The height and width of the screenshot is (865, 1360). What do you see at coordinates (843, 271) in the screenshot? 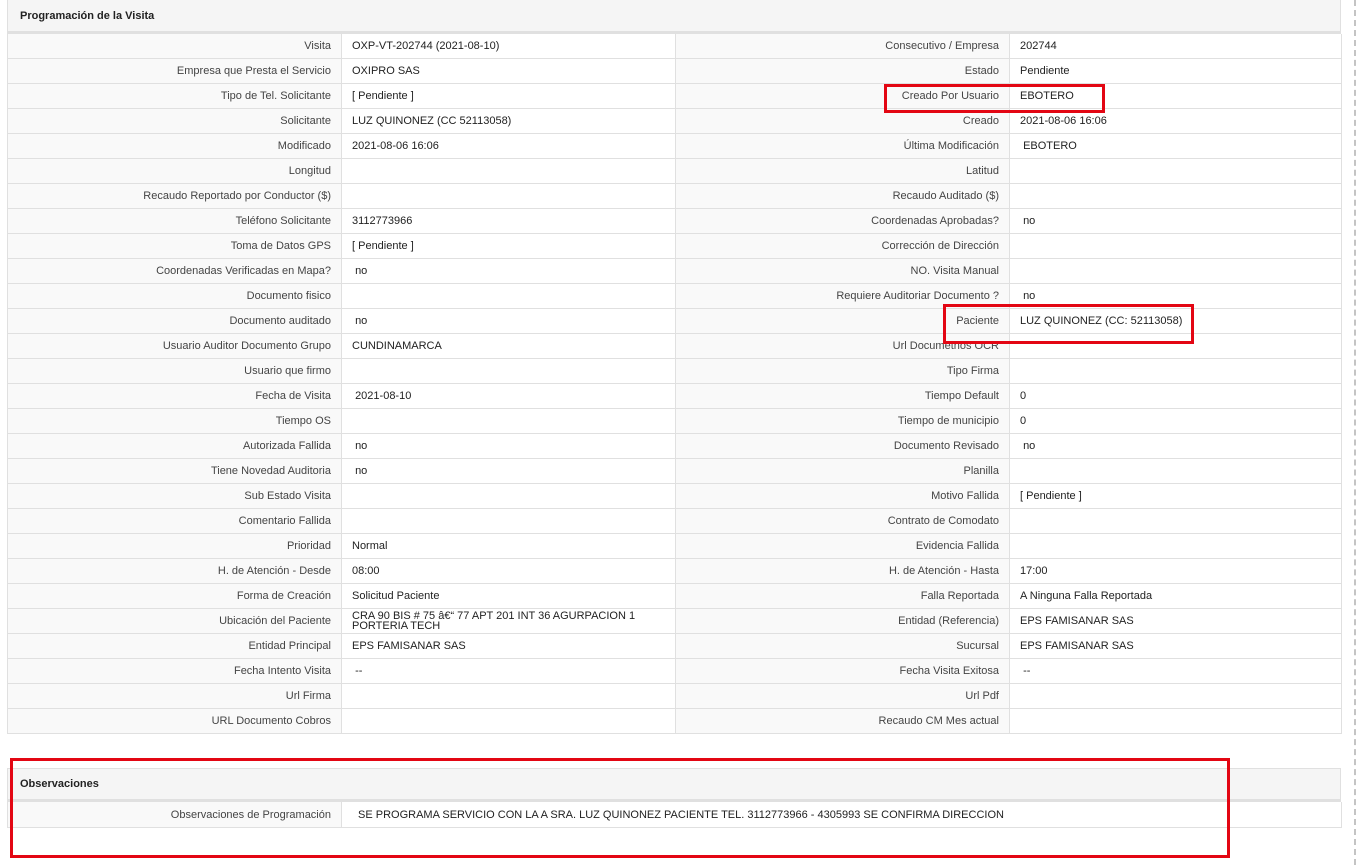
I see `field-label-no-visita-manual: NO. Visita Manual` at bounding box center [843, 271].